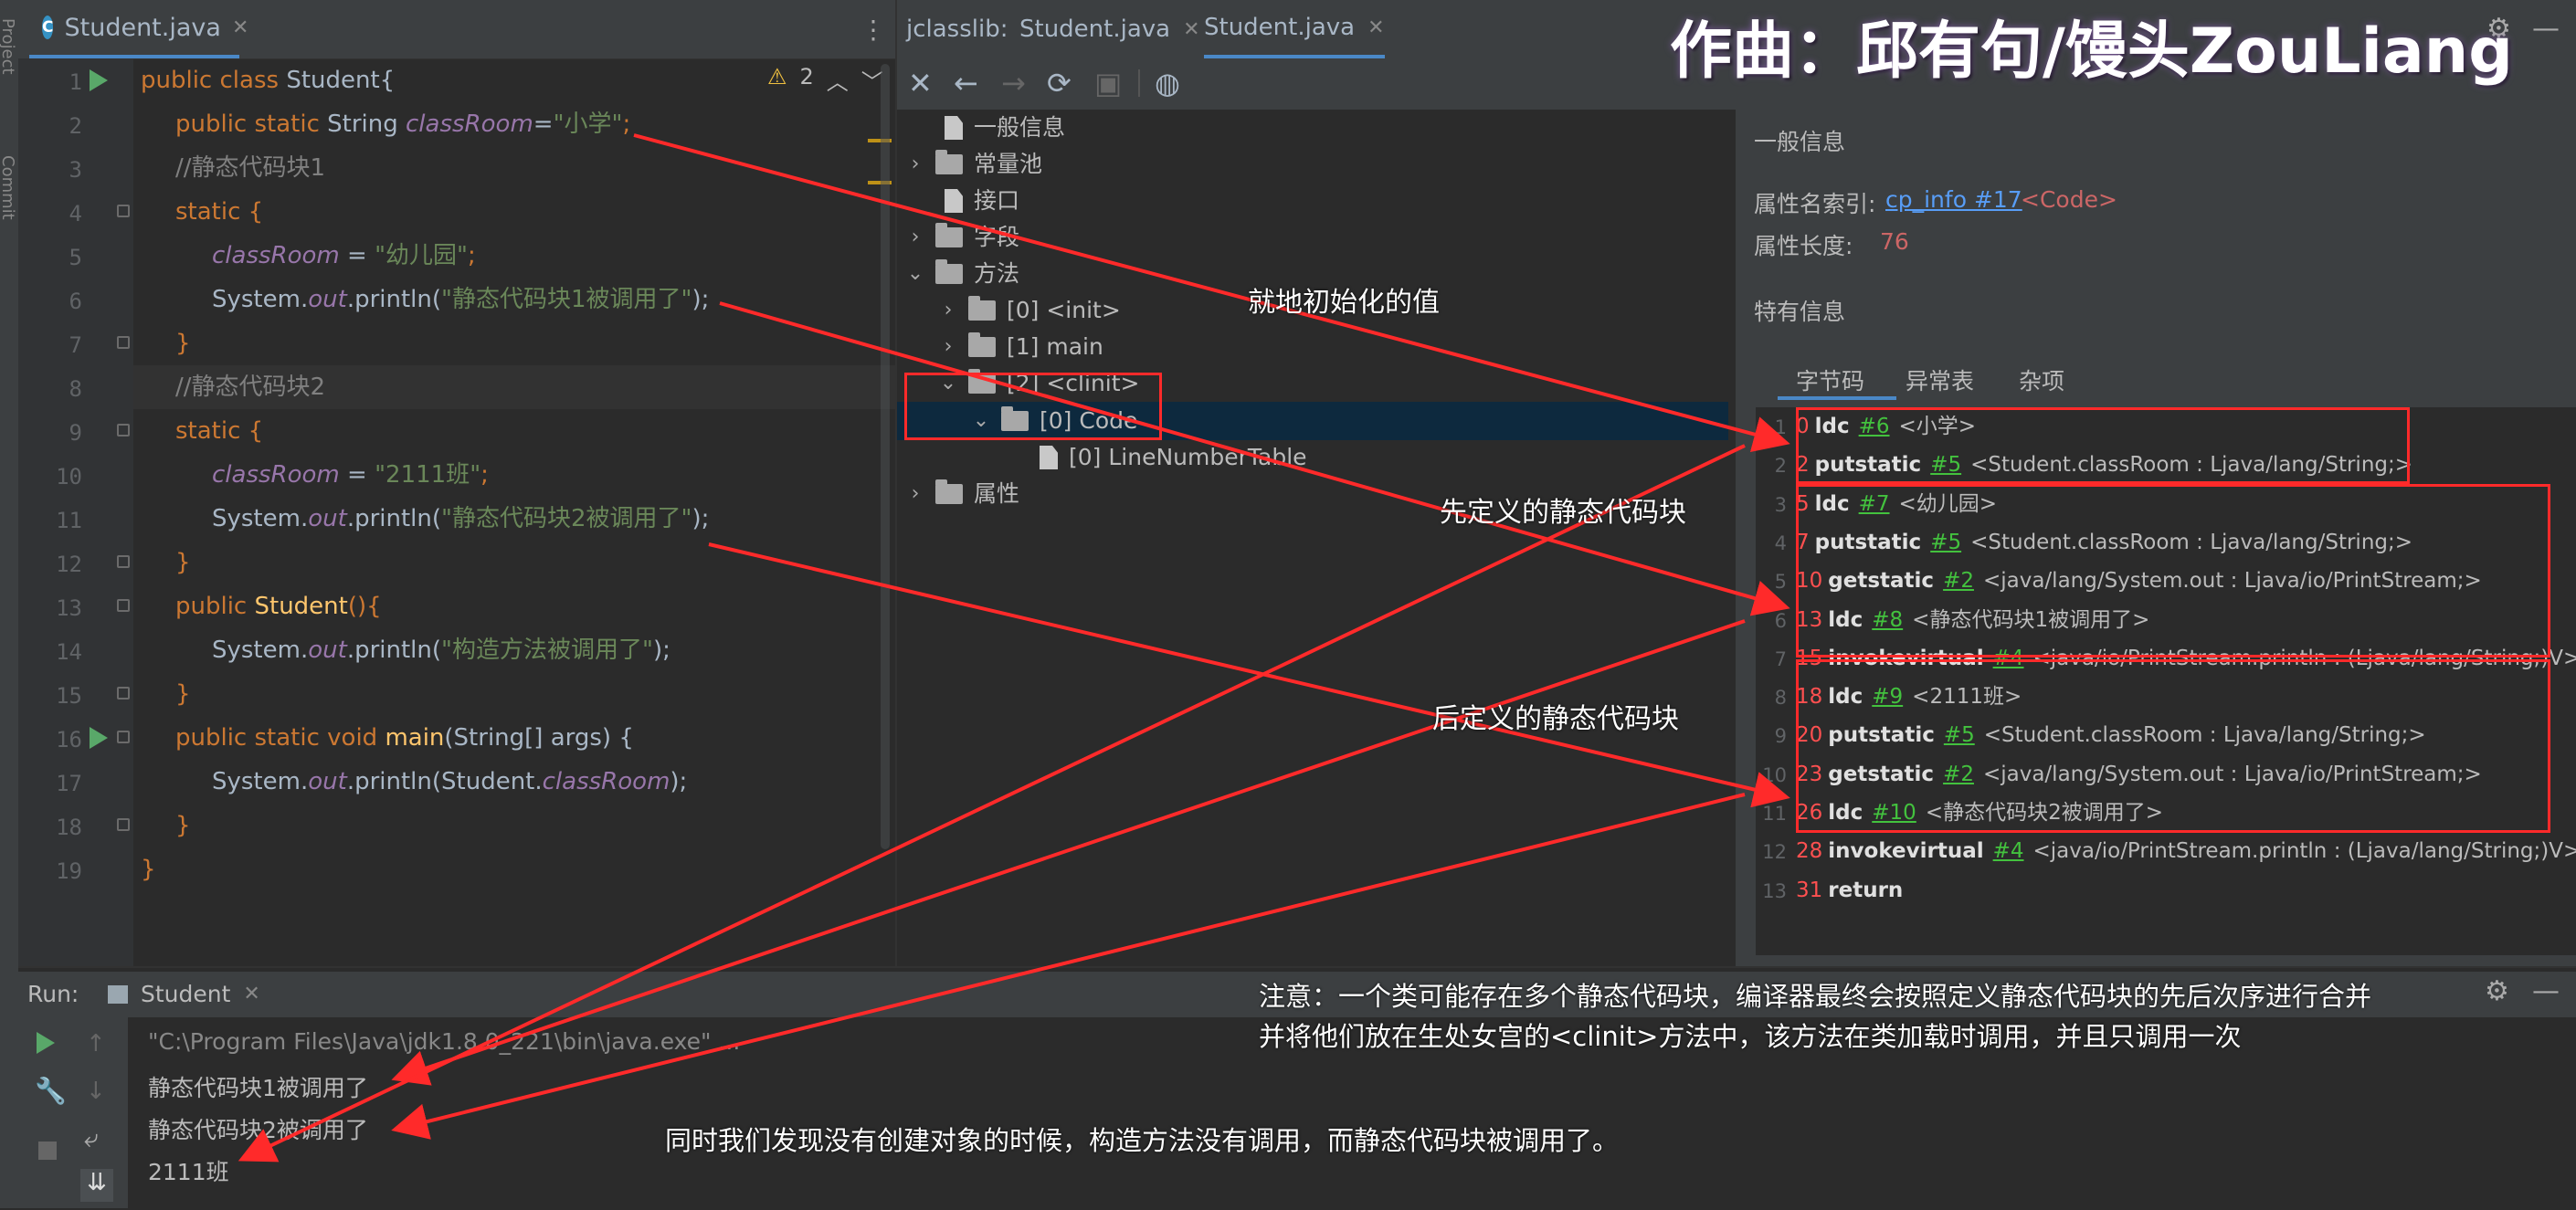 This screenshot has width=2576, height=1210. What do you see at coordinates (1555, 719) in the screenshot?
I see `annotation-static-block-2: 后定义的静态代码块` at bounding box center [1555, 719].